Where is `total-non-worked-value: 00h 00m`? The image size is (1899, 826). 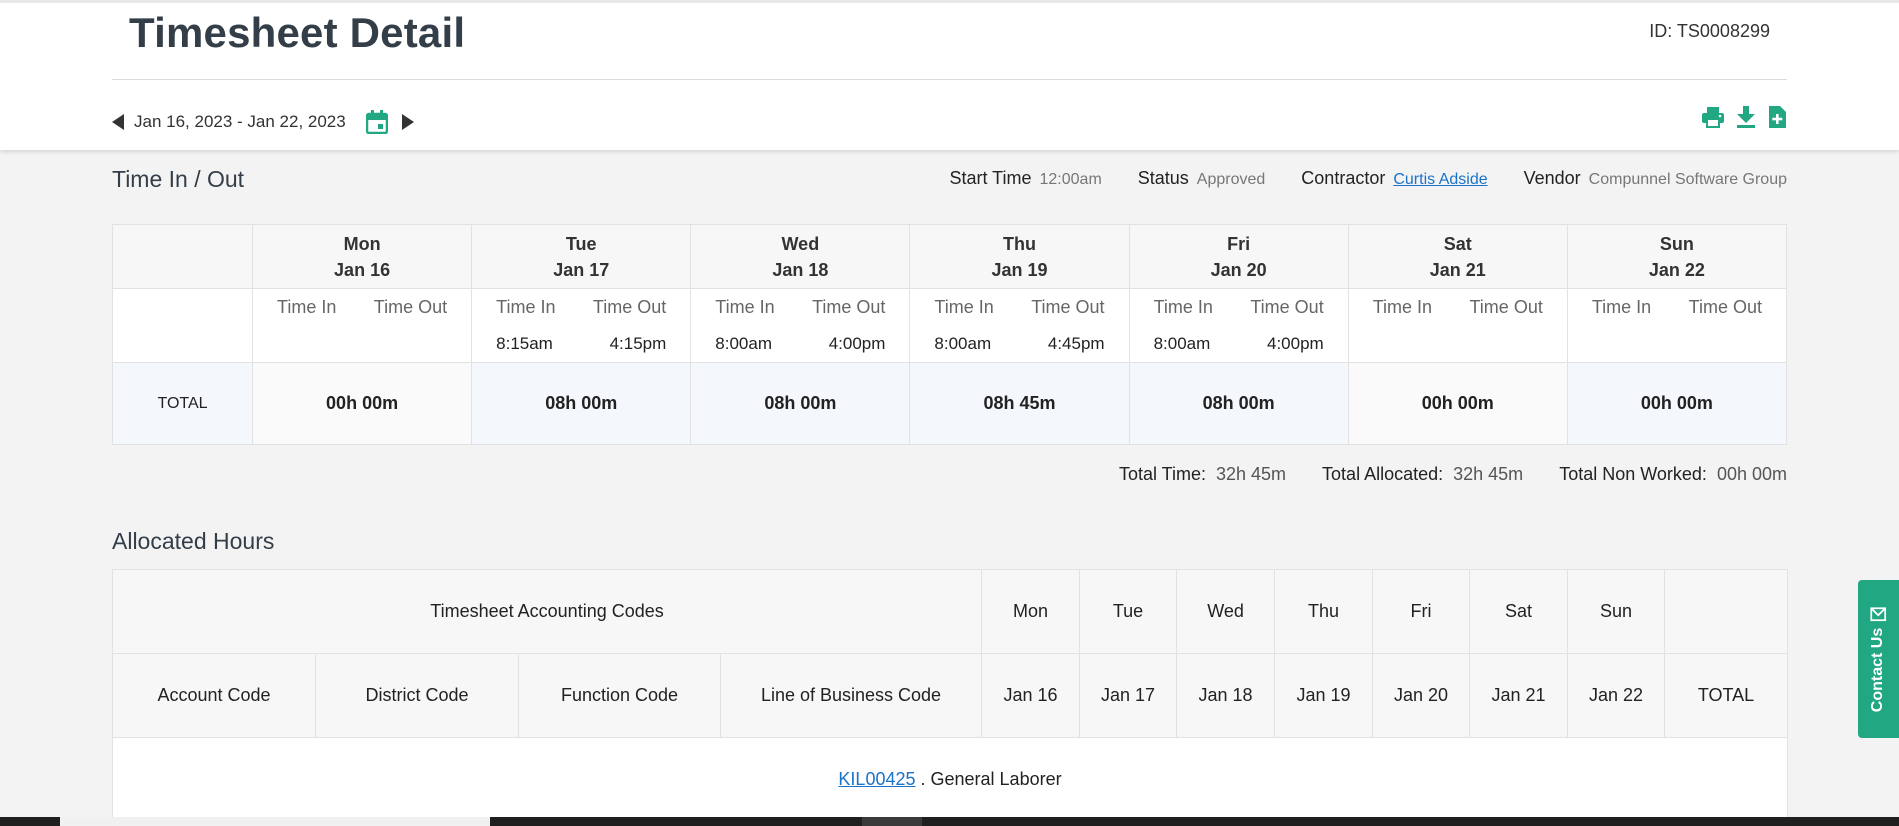
total-non-worked-value: 00h 00m is located at coordinates (1751, 474).